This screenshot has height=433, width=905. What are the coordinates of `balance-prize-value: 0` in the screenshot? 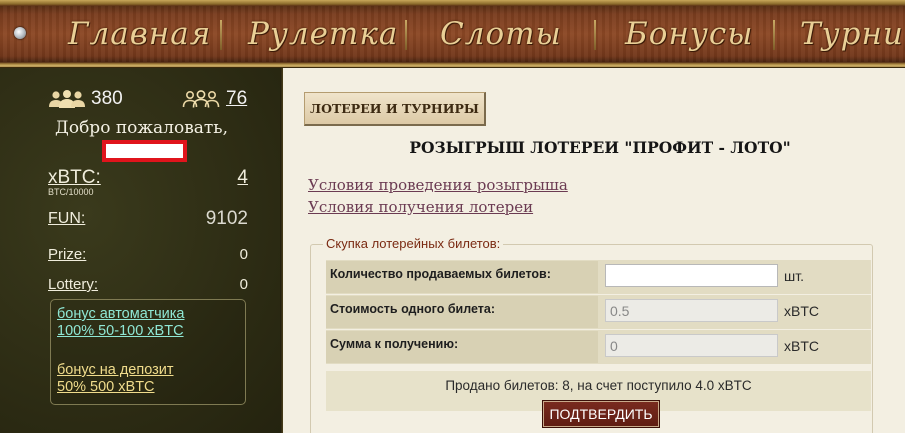 It's located at (243, 254).